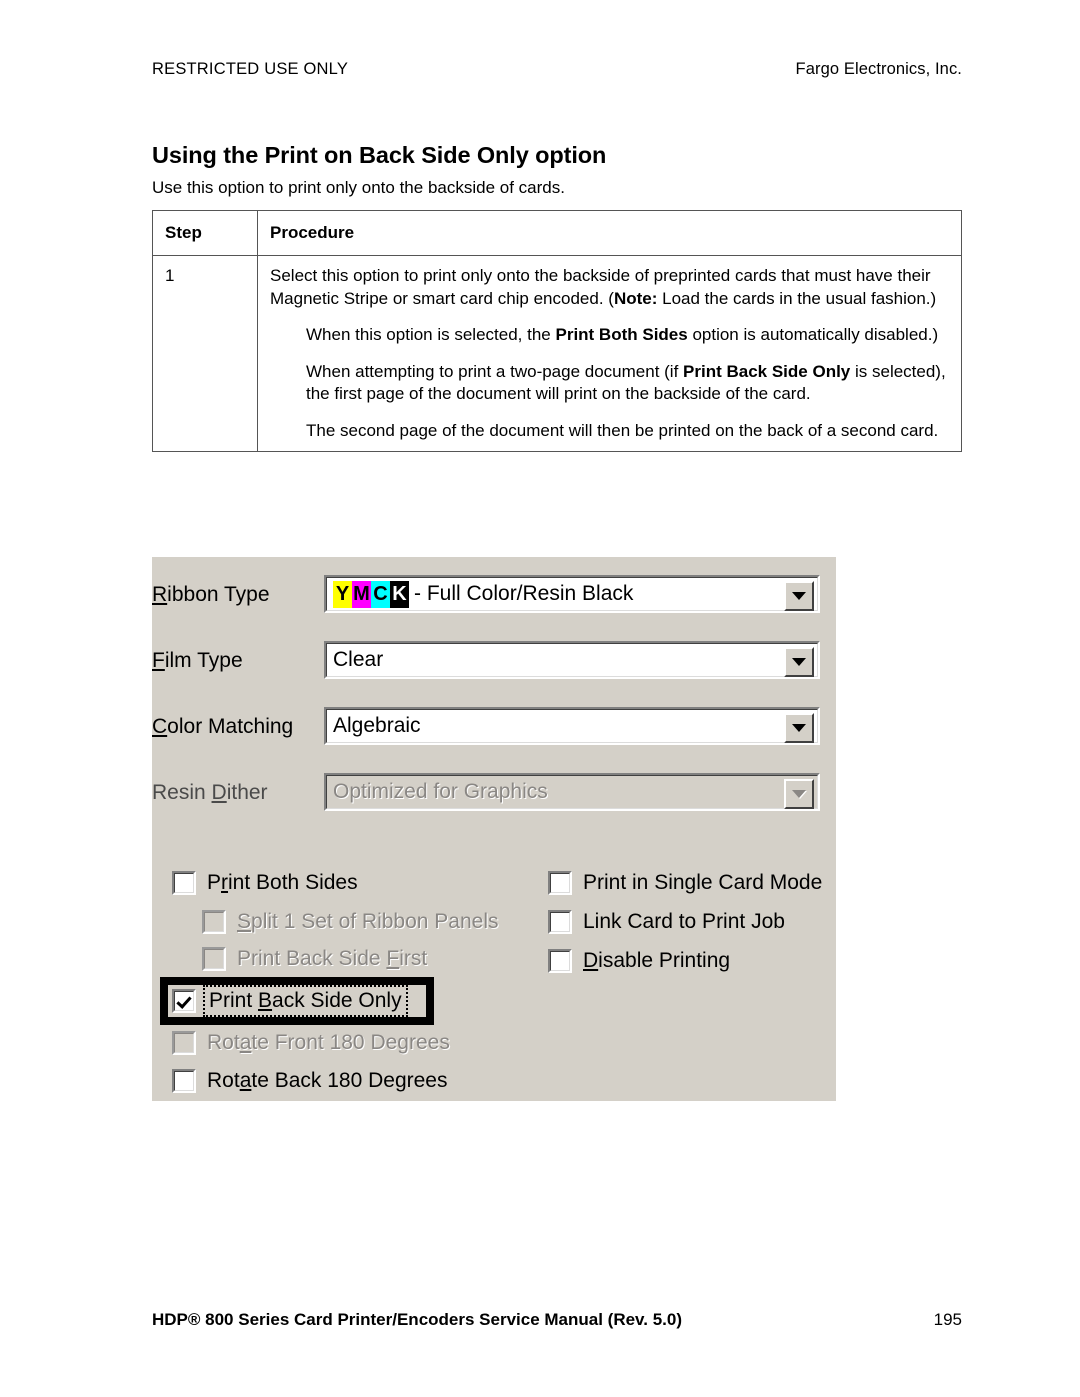 The width and height of the screenshot is (1080, 1397). Describe the element at coordinates (332, 958) in the screenshot. I see `checkbox-label: Print Back Side First` at that location.